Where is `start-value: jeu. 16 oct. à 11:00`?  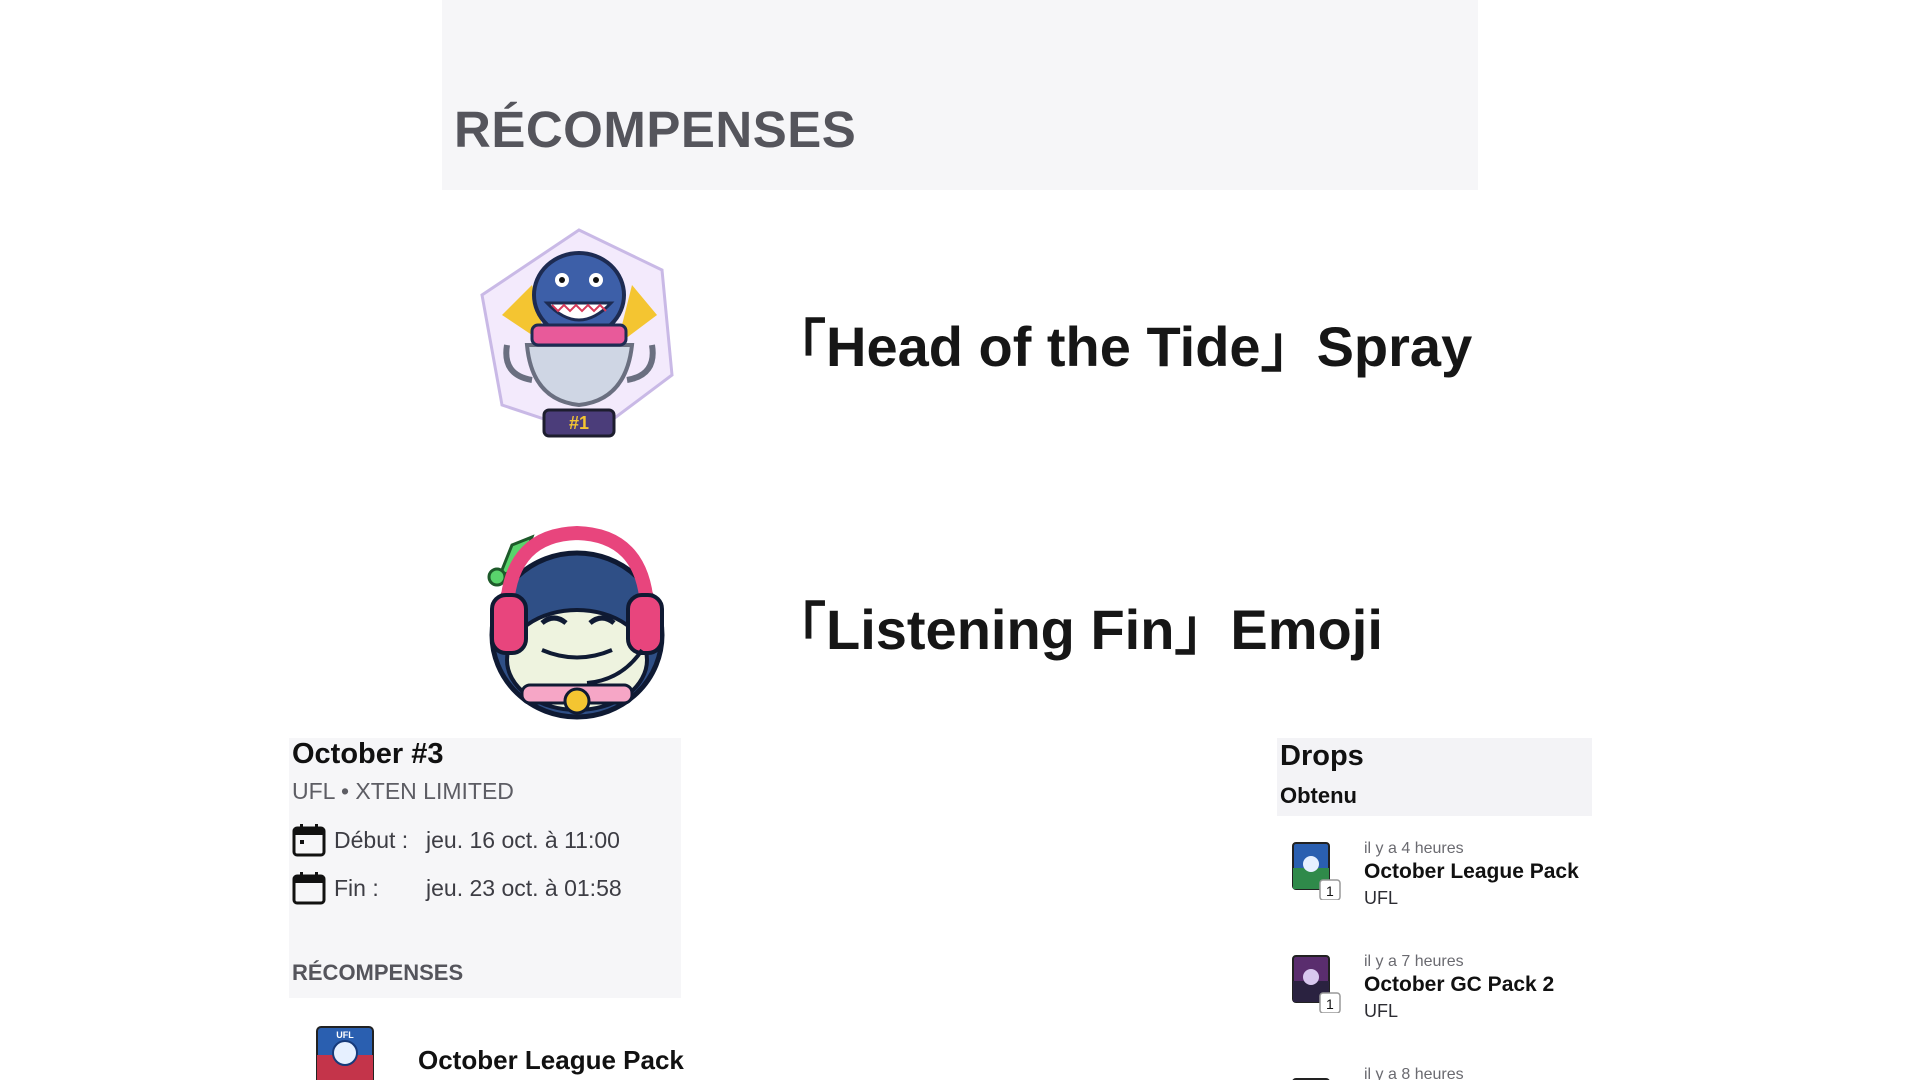 start-value: jeu. 16 oct. à 11:00 is located at coordinates (523, 839).